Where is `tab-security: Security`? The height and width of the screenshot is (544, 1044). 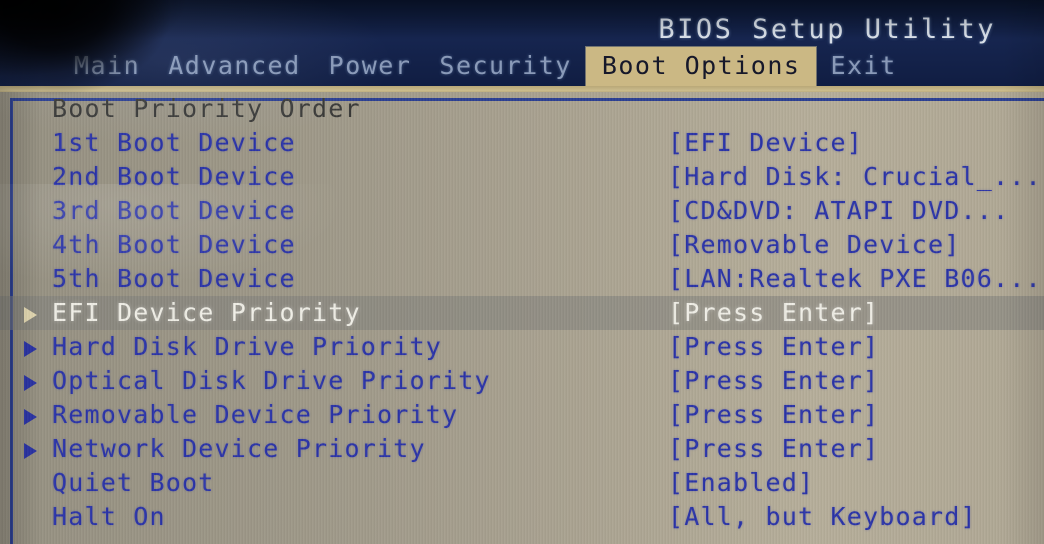
tab-security: Security is located at coordinates (505, 67).